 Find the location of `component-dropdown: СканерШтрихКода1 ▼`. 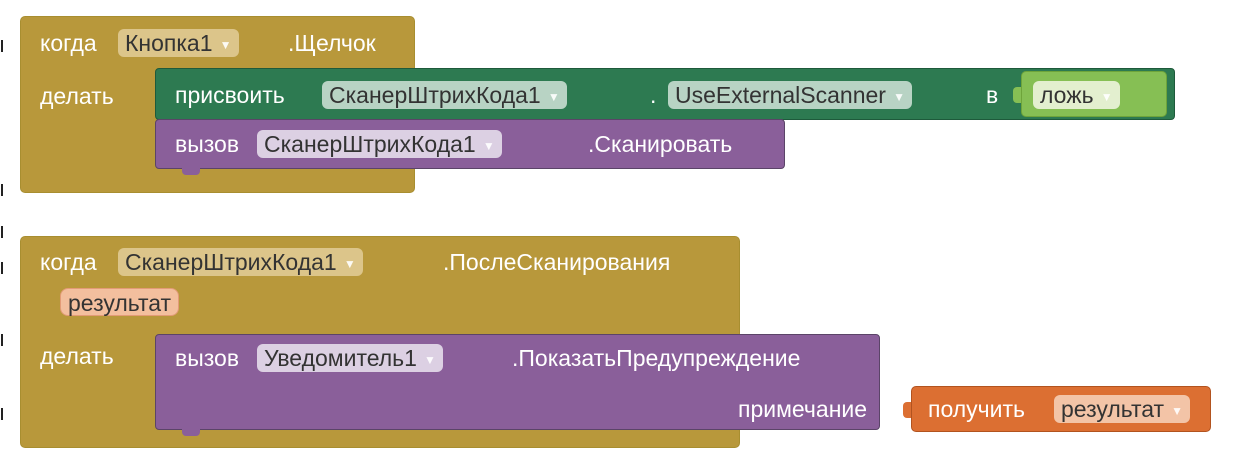

component-dropdown: СканерШтрихКода1 ▼ is located at coordinates (240, 262).